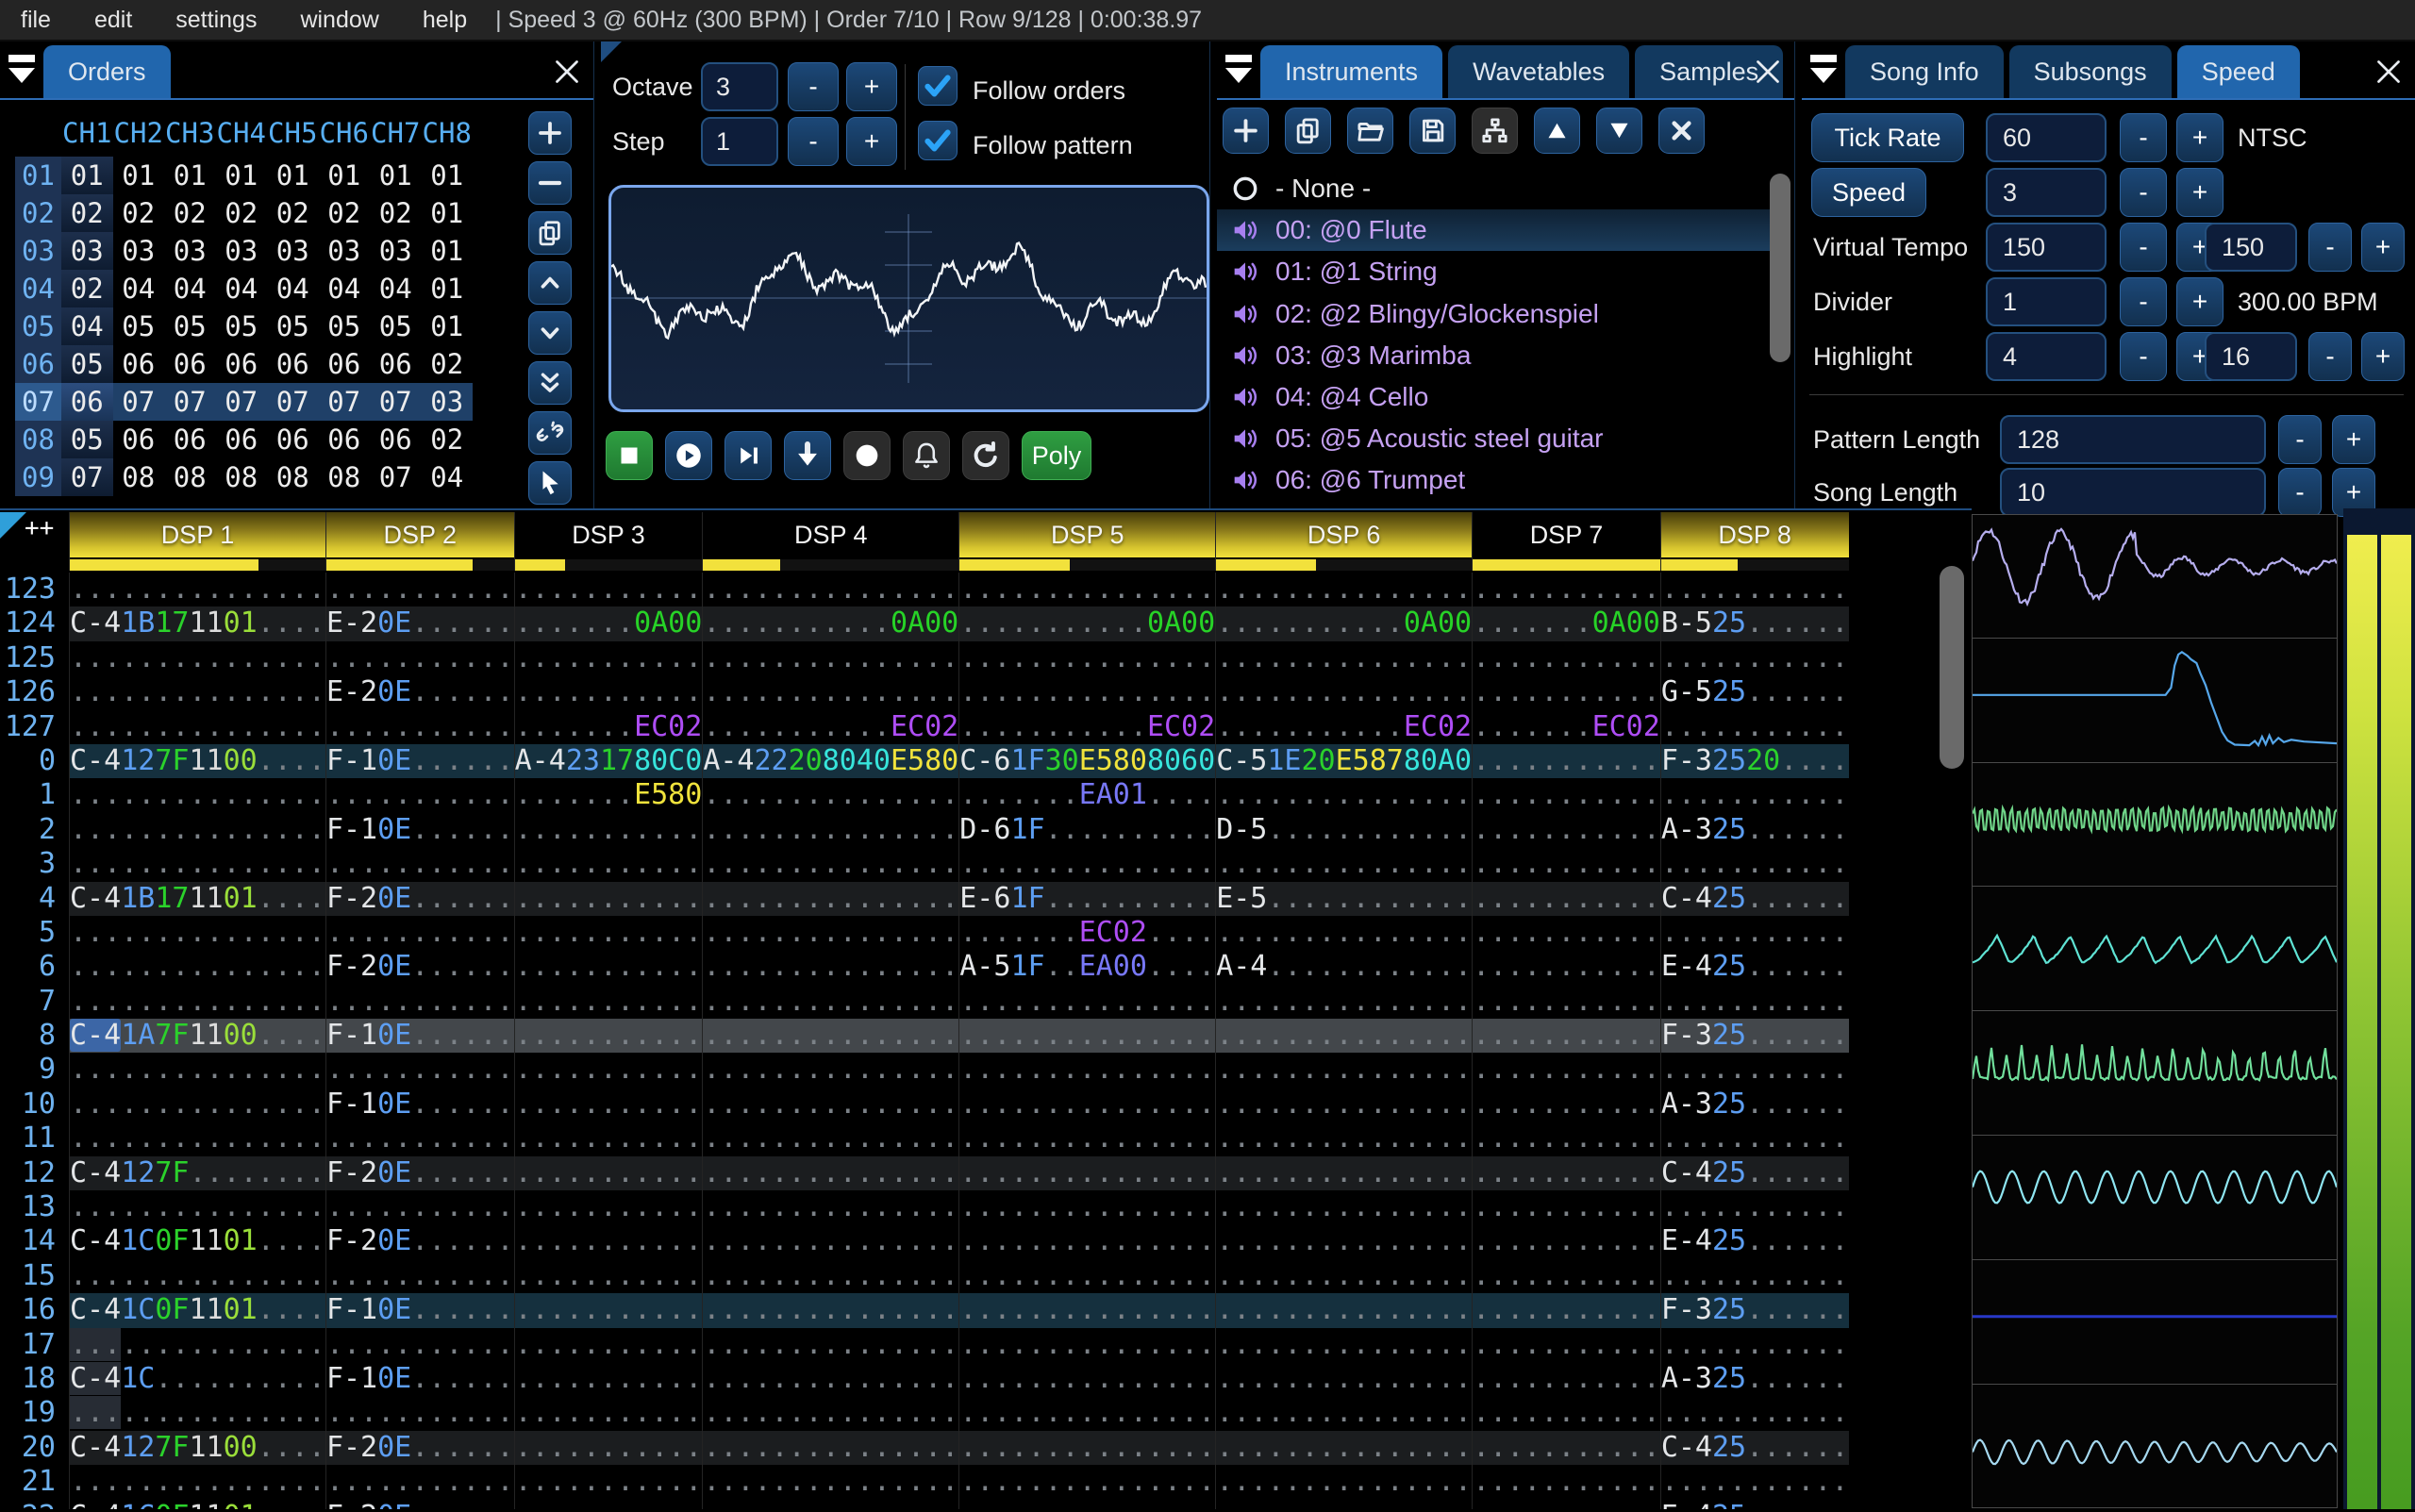  I want to click on pattern-cell: ...........EC02, so click(1343, 726).